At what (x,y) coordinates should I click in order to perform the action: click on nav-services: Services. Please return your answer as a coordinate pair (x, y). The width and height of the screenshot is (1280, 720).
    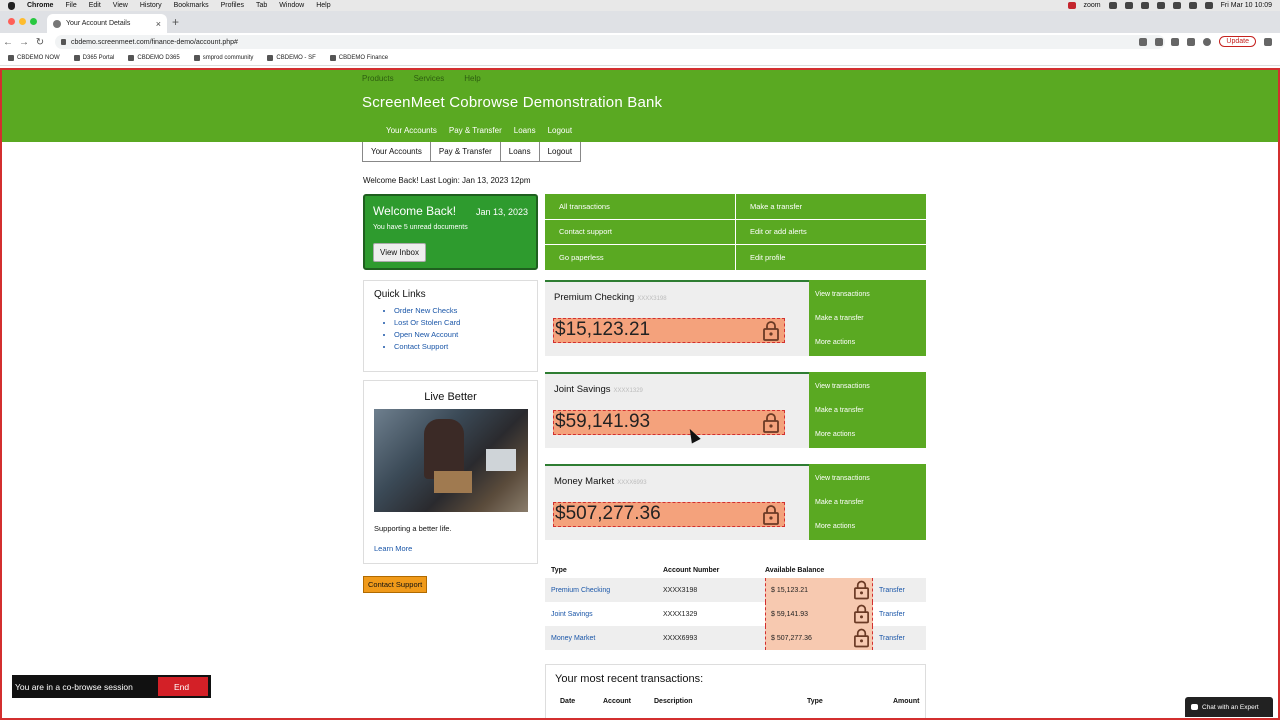
    Looking at the image, I should click on (429, 78).